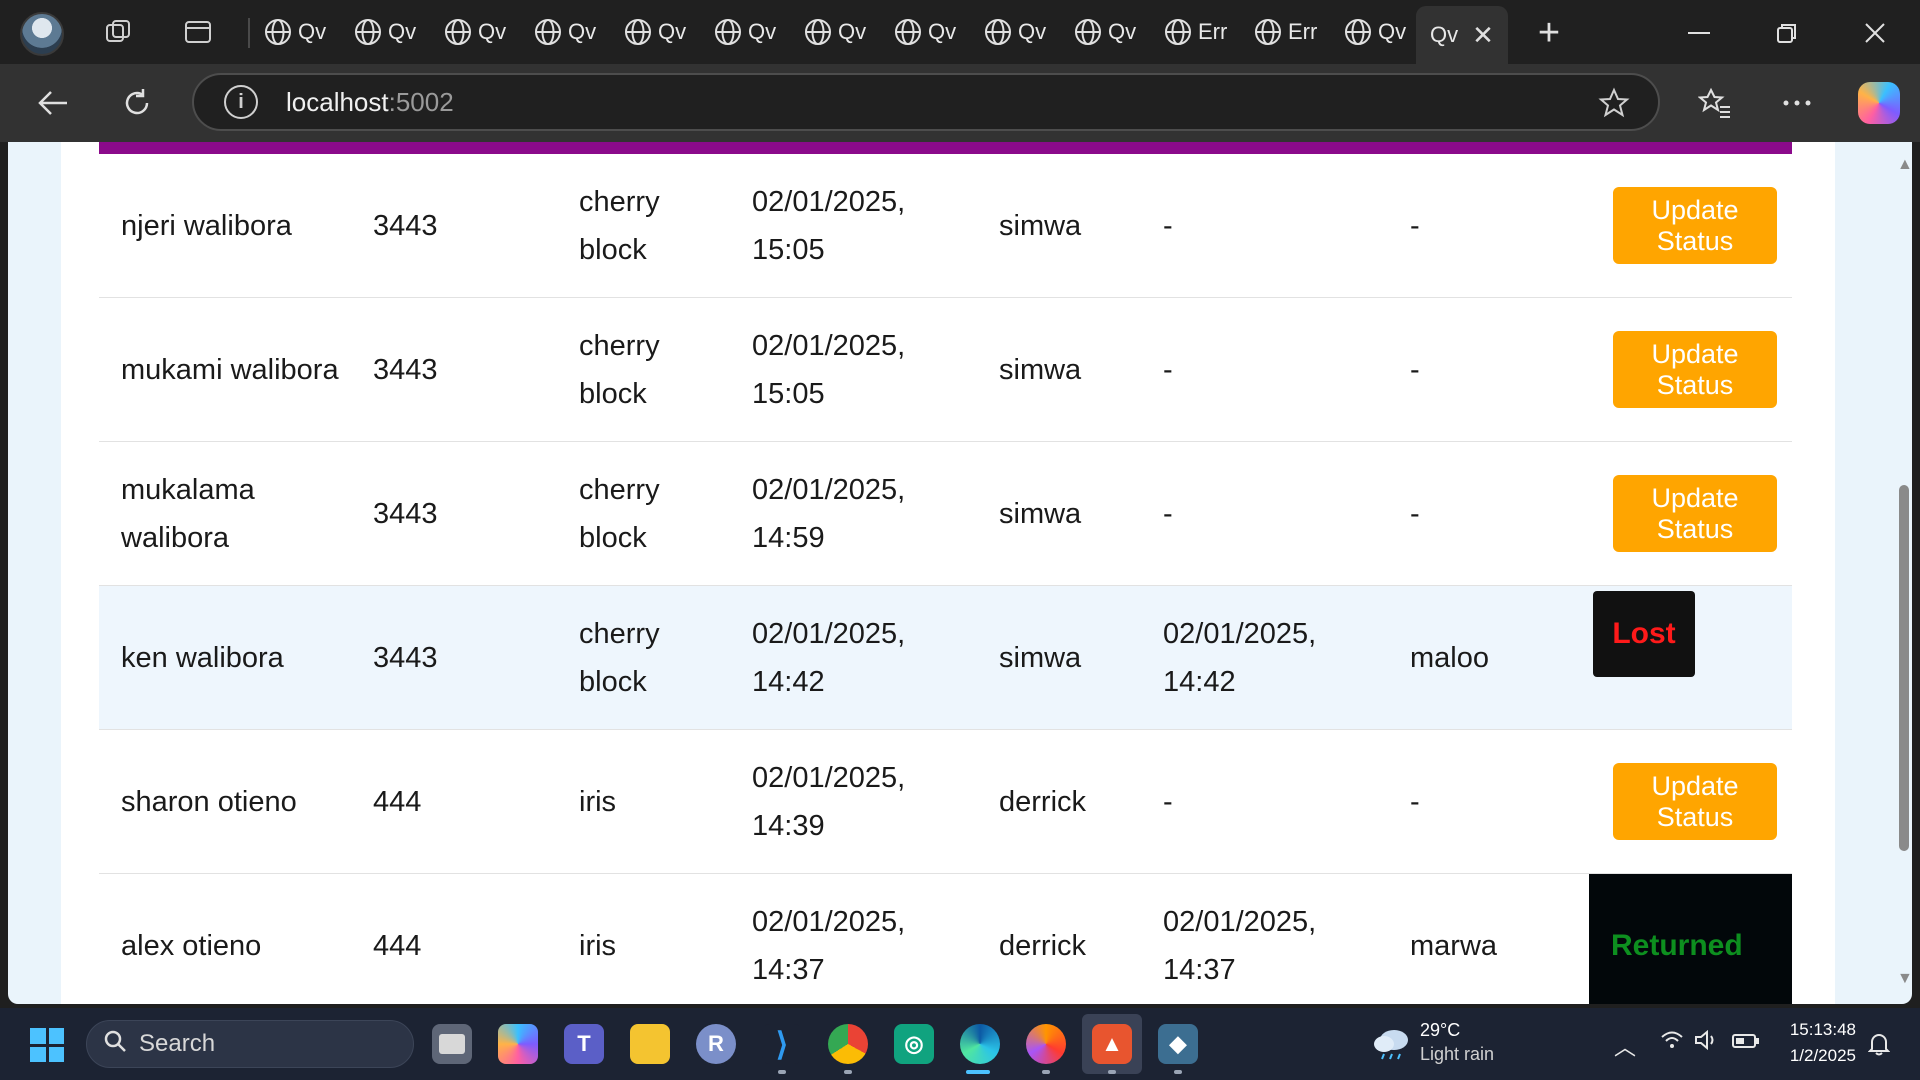 The image size is (1920, 1080). What do you see at coordinates (782, 1044) in the screenshot?
I see `vscode-icon: ⟩` at bounding box center [782, 1044].